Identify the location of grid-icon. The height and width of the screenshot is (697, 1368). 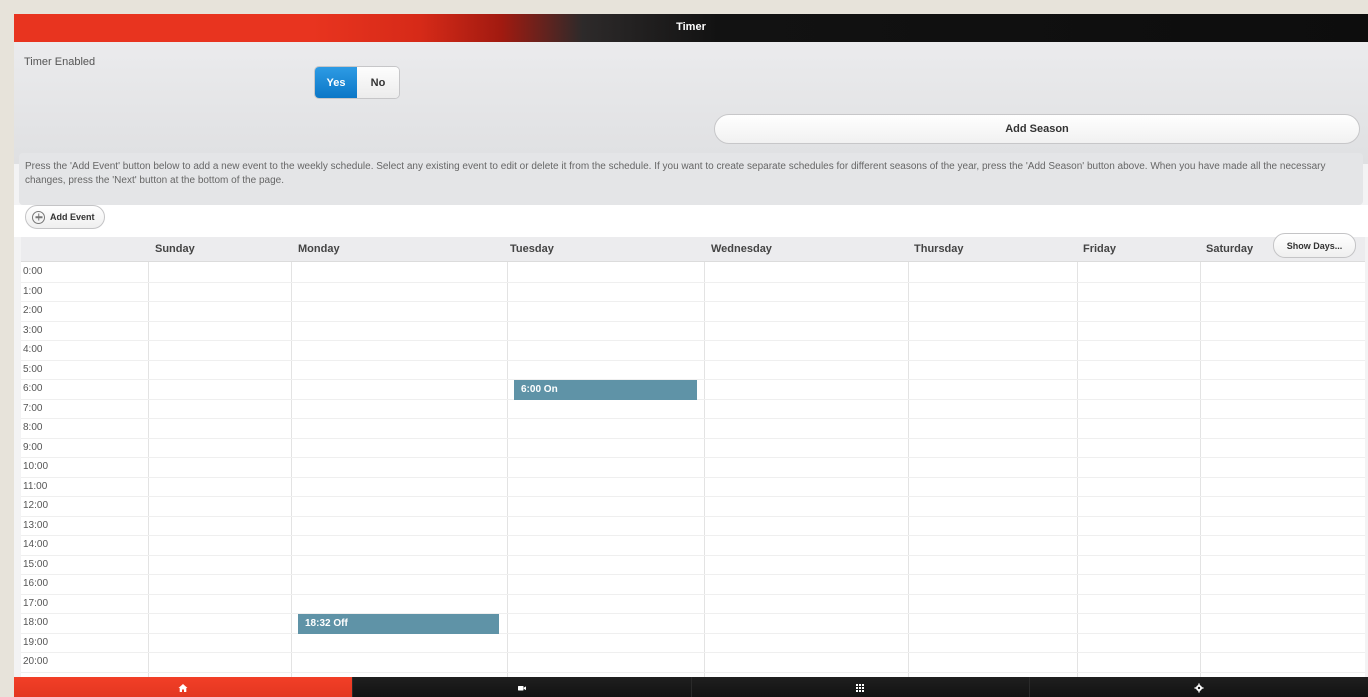
(860, 688).